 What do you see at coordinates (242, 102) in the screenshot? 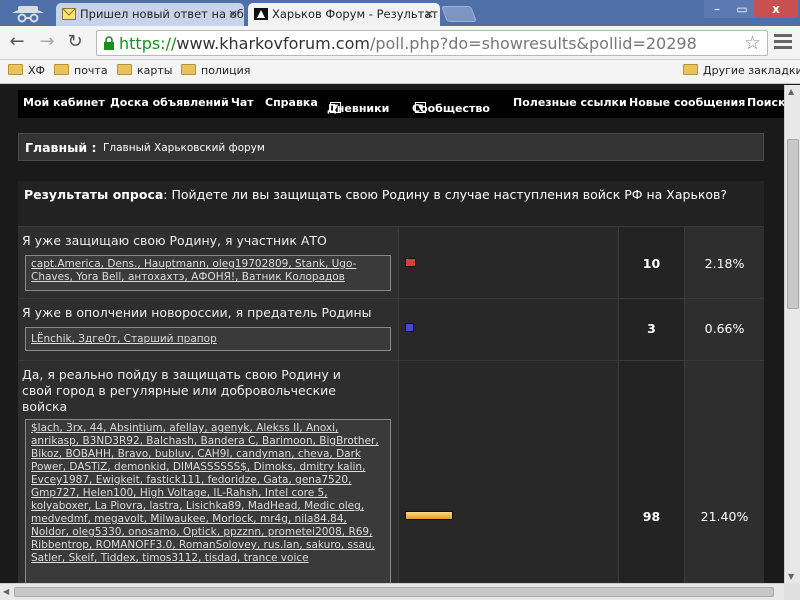
I see `nav-chat: Чат` at bounding box center [242, 102].